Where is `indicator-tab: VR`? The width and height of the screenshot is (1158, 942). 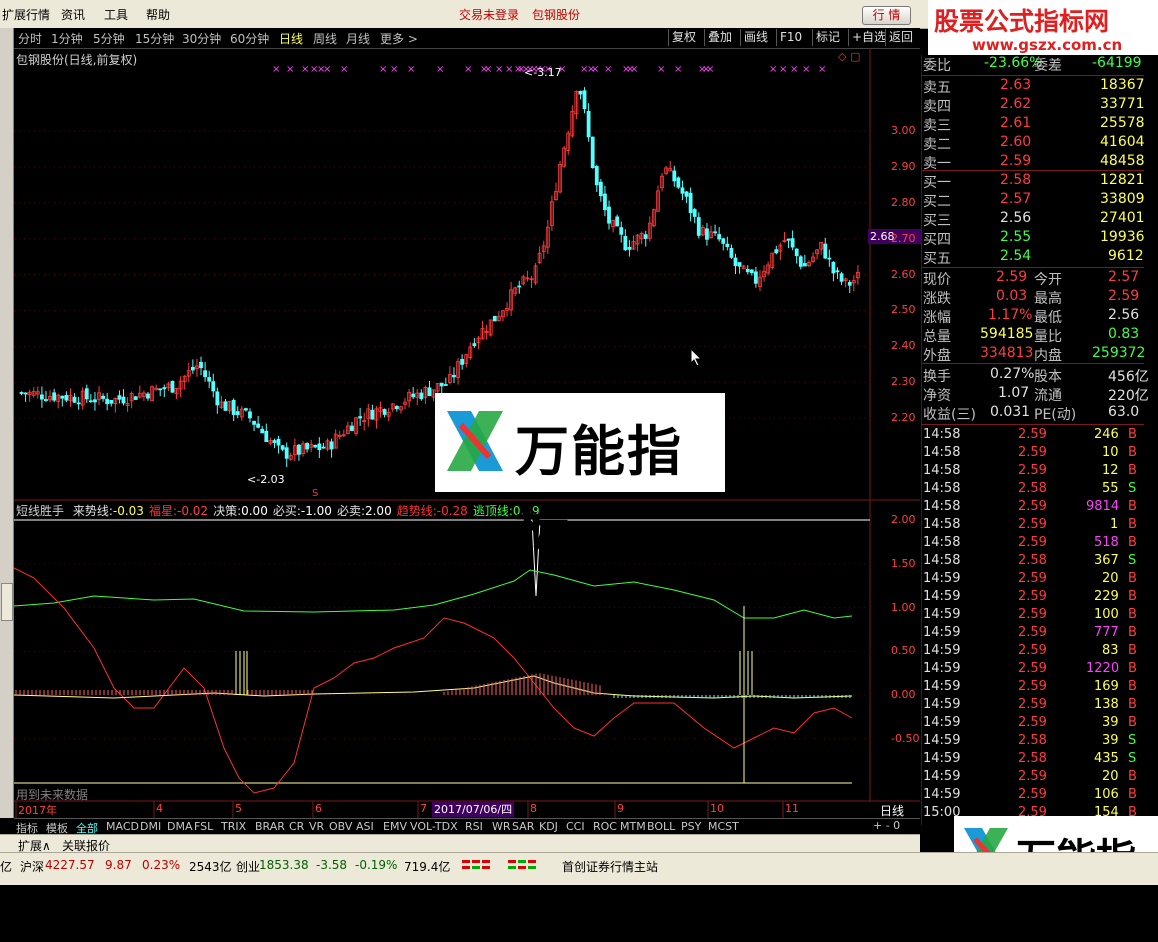 indicator-tab: VR is located at coordinates (316, 826).